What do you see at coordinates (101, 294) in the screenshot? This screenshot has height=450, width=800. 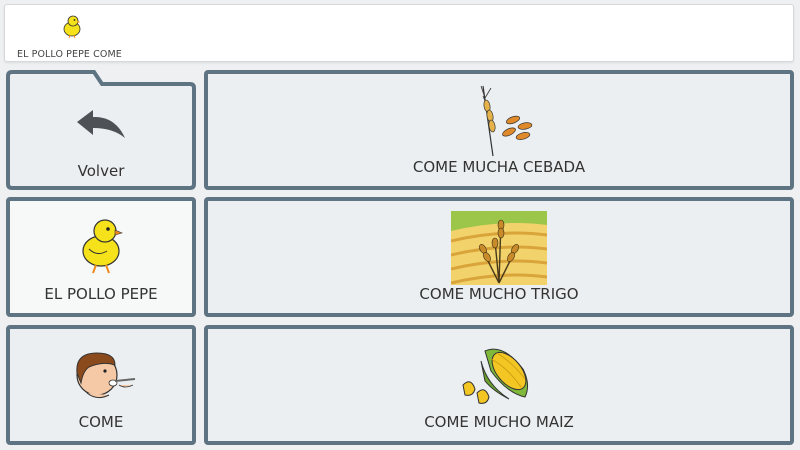 I see `cell-label: EL POLLO PEPE` at bounding box center [101, 294].